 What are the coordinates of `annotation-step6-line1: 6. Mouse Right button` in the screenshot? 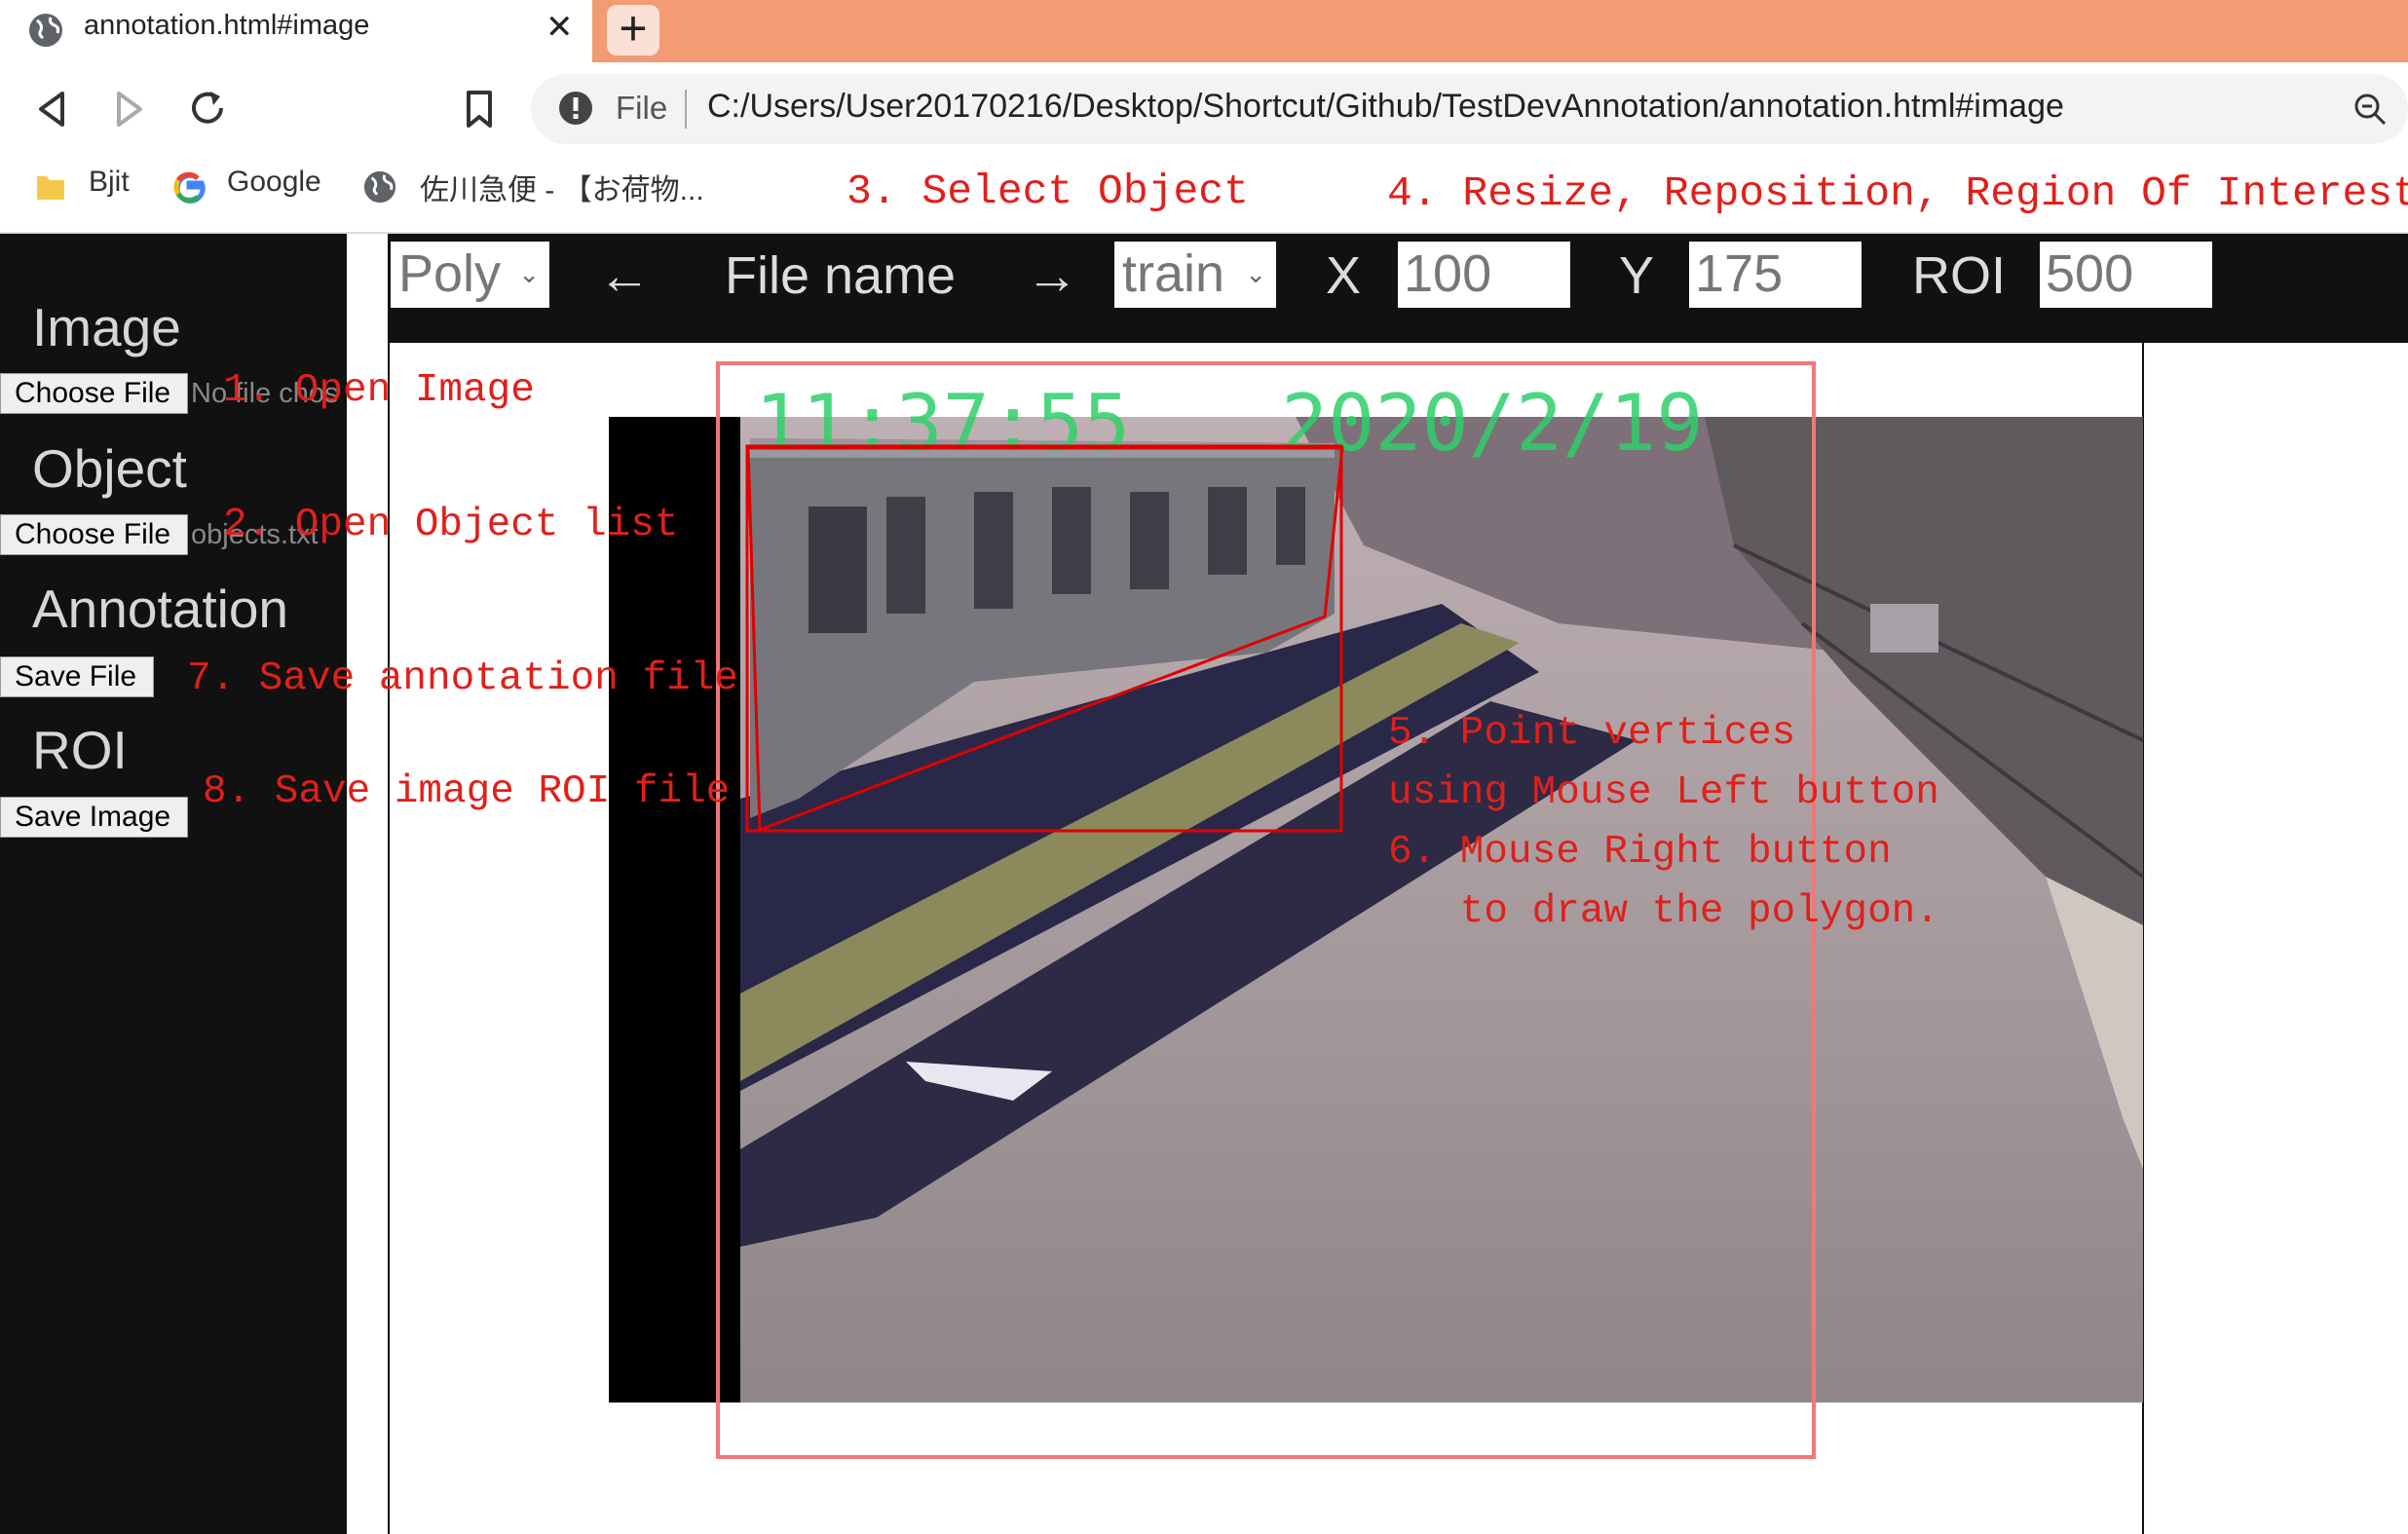 It's located at (1640, 852).